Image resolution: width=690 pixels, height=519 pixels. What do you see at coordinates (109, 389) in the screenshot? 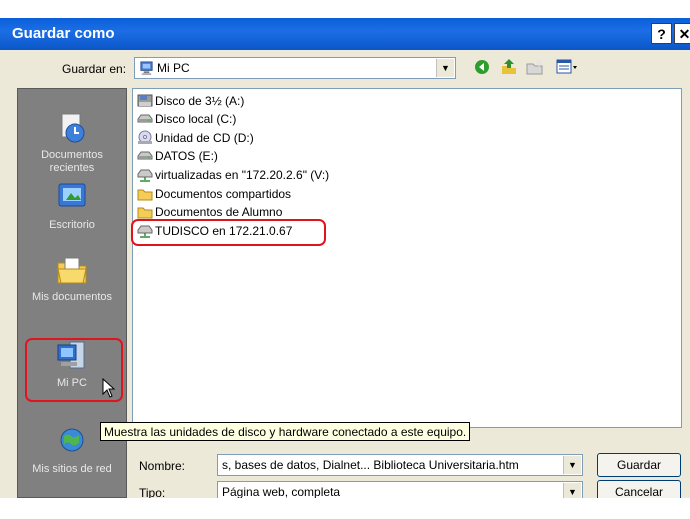
I see `mouse-cursor-icon` at bounding box center [109, 389].